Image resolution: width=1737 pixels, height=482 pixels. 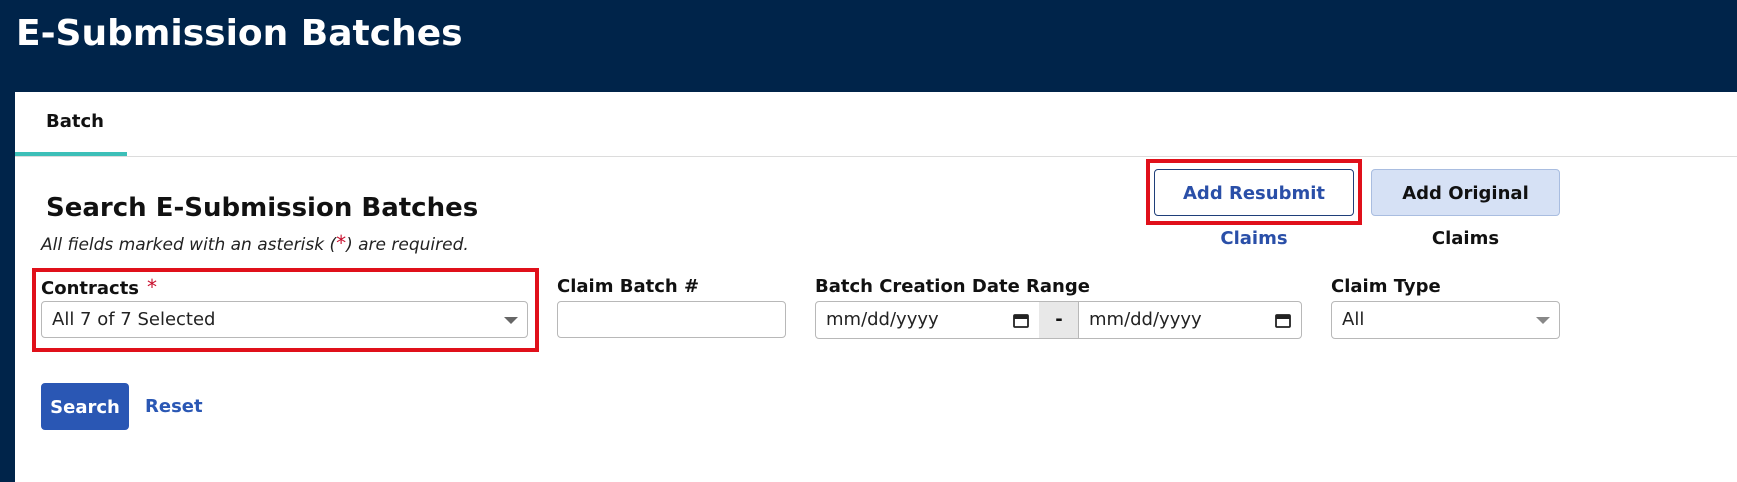 What do you see at coordinates (1190, 320) in the screenshot?
I see `date-end-input: mm/dd/yyyy` at bounding box center [1190, 320].